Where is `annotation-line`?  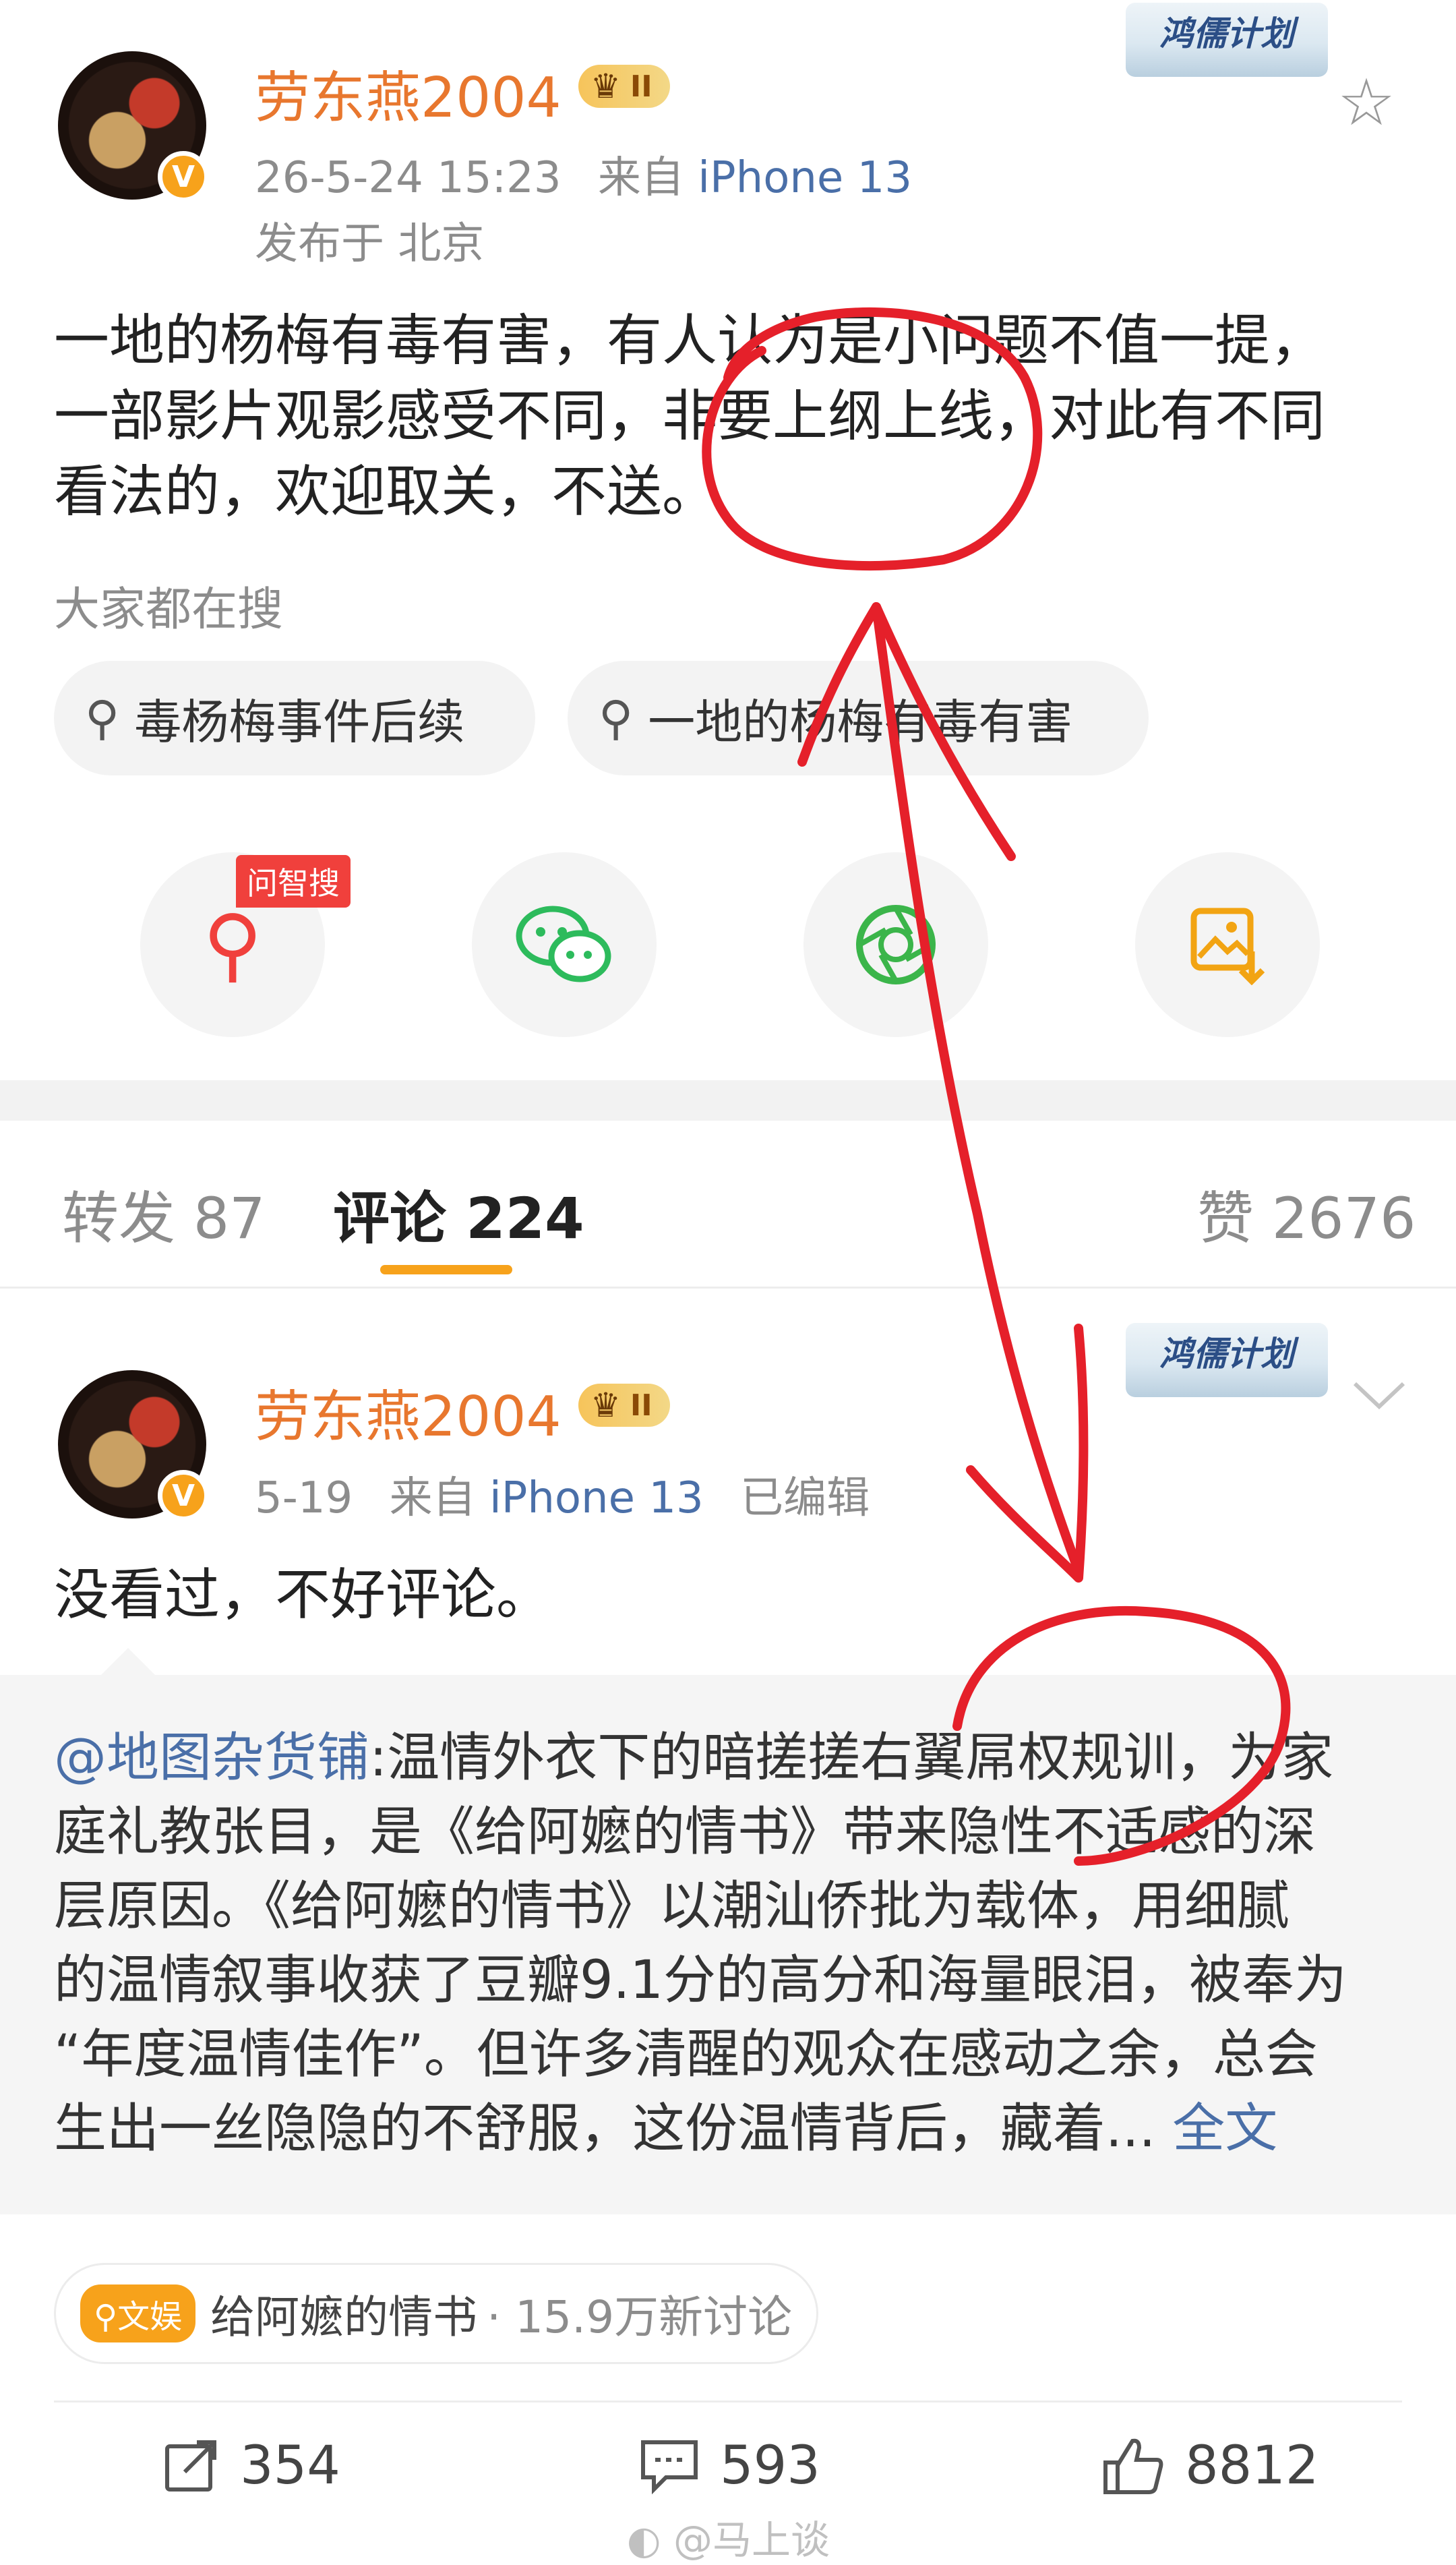
annotation-line is located at coordinates (977, 1089).